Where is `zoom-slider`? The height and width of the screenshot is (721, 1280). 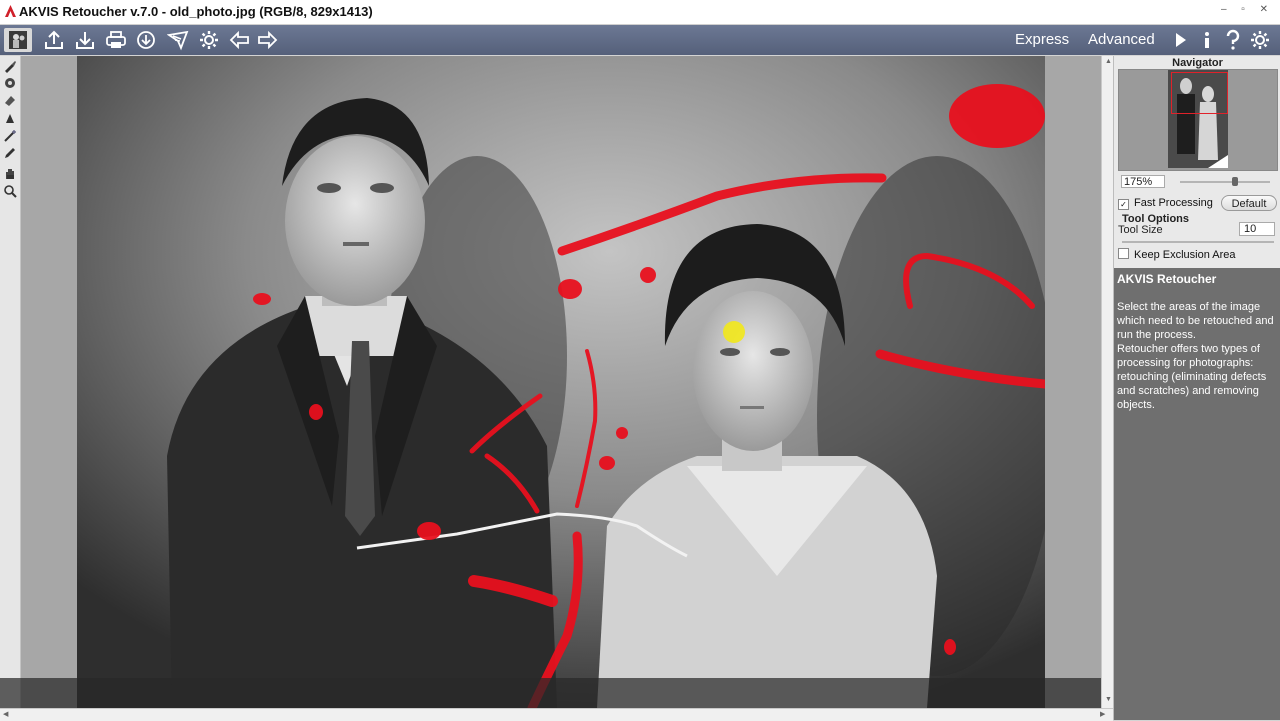
zoom-slider is located at coordinates (1225, 181).